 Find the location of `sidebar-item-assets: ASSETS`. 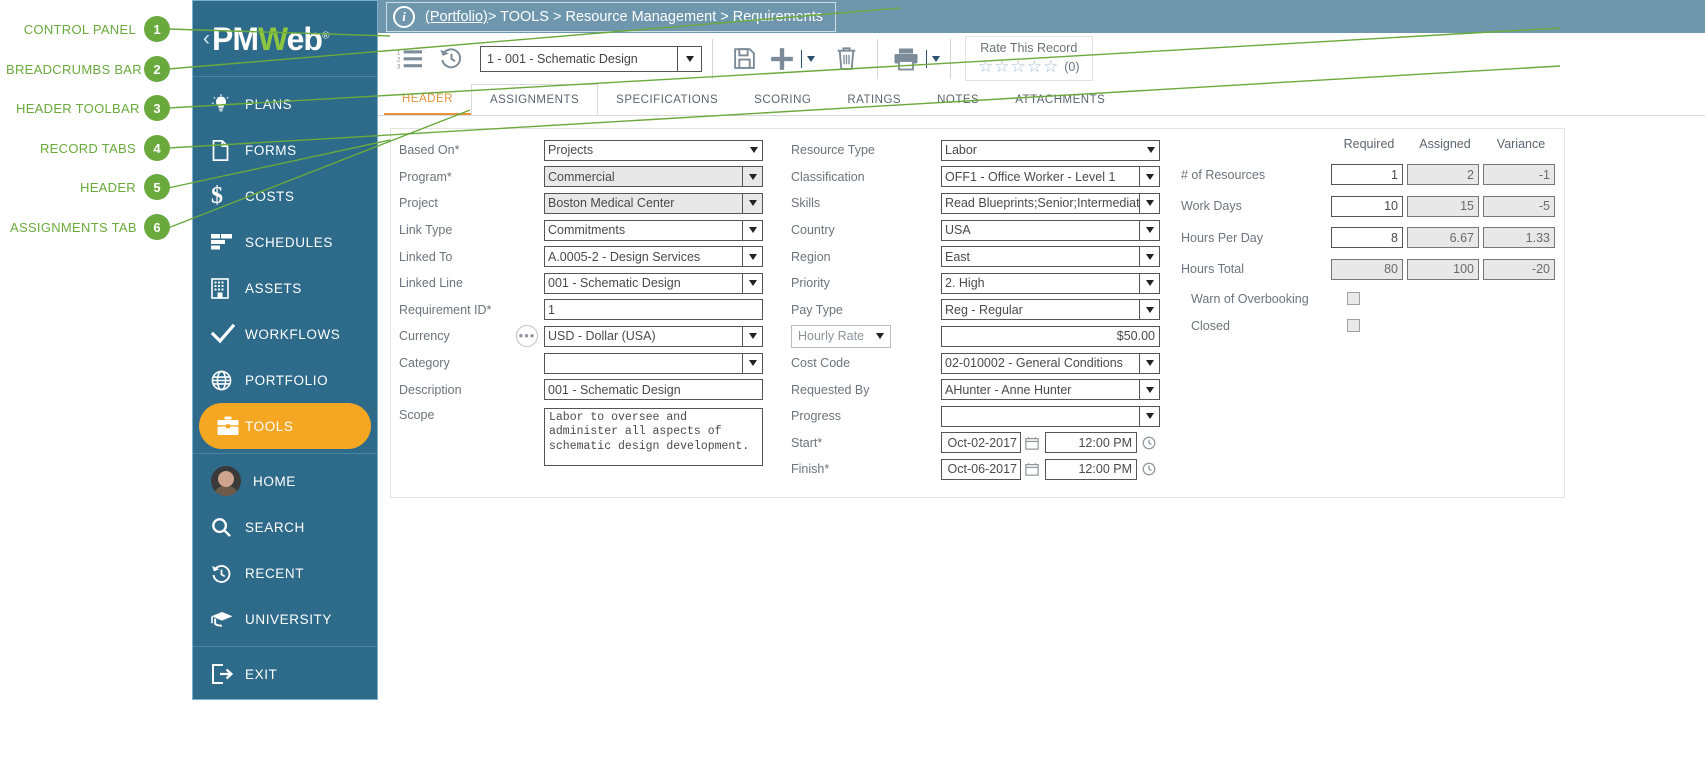

sidebar-item-assets: ASSETS is located at coordinates (285, 288).